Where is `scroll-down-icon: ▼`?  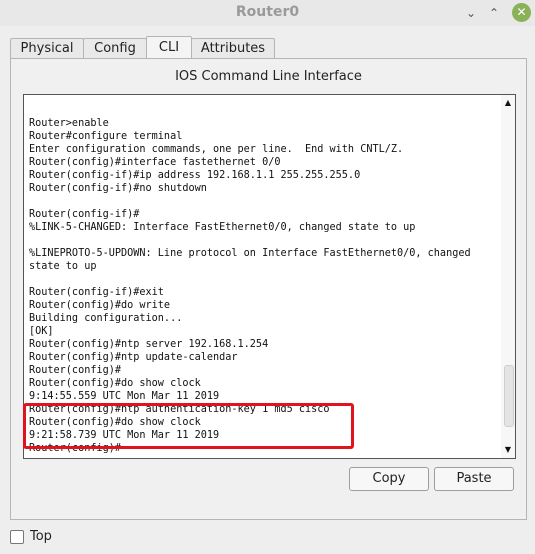
scroll-down-icon: ▼ is located at coordinates (508, 450).